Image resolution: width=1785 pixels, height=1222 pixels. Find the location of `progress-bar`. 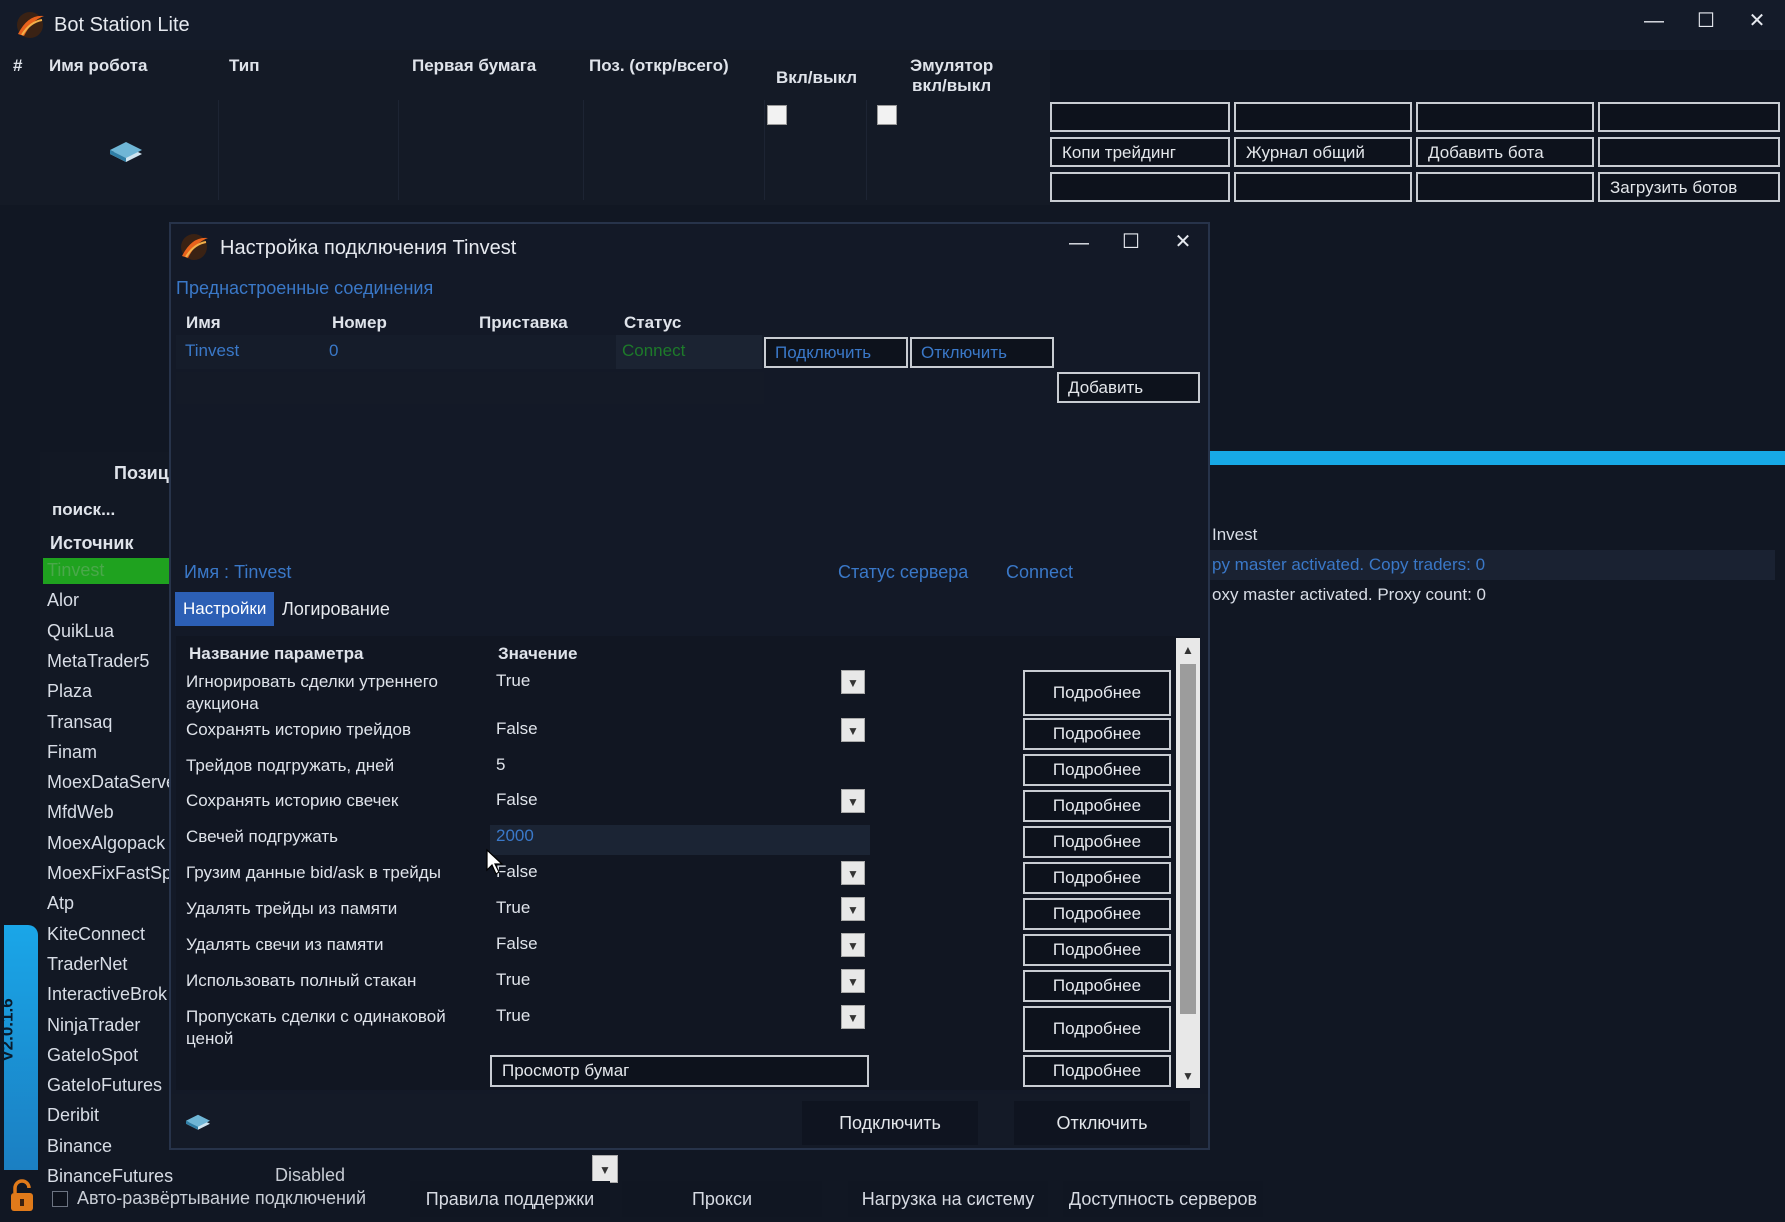

progress-bar is located at coordinates (1497, 458).